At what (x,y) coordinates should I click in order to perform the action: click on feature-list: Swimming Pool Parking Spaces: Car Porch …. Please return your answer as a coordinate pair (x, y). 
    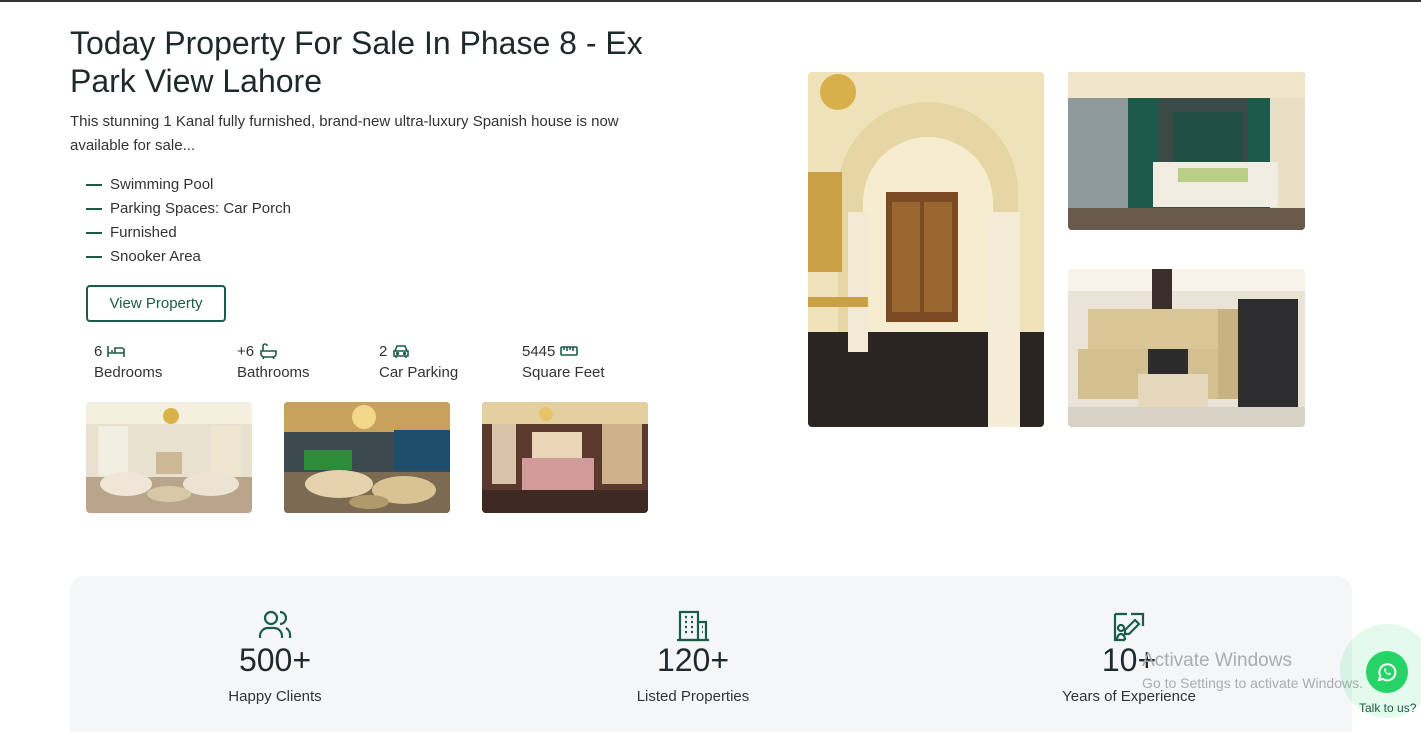
    Looking at the image, I should click on (188, 221).